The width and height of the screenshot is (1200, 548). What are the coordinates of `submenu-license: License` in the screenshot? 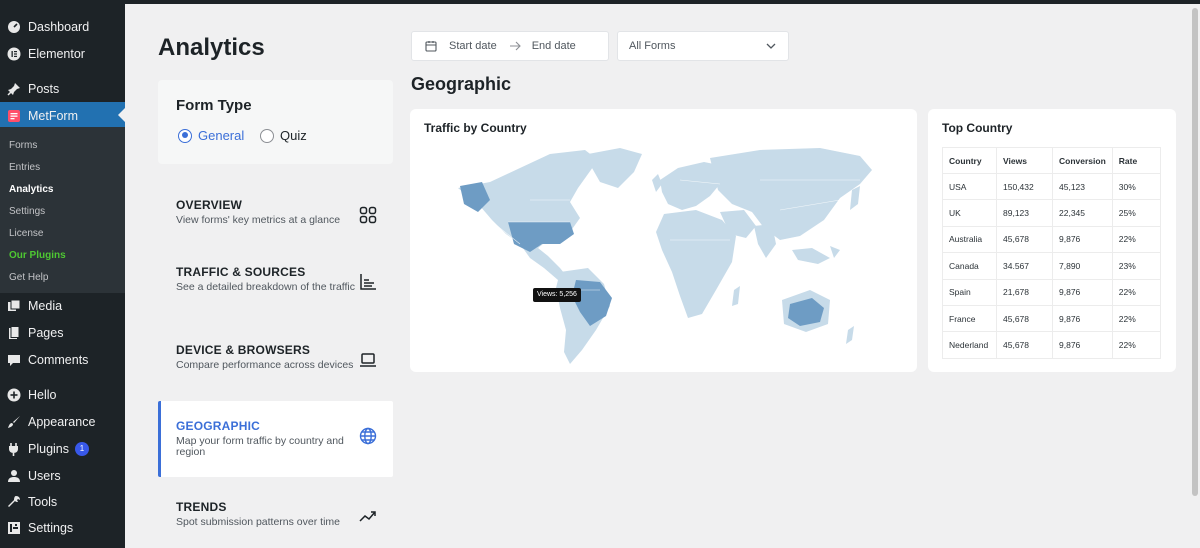 It's located at (26, 233).